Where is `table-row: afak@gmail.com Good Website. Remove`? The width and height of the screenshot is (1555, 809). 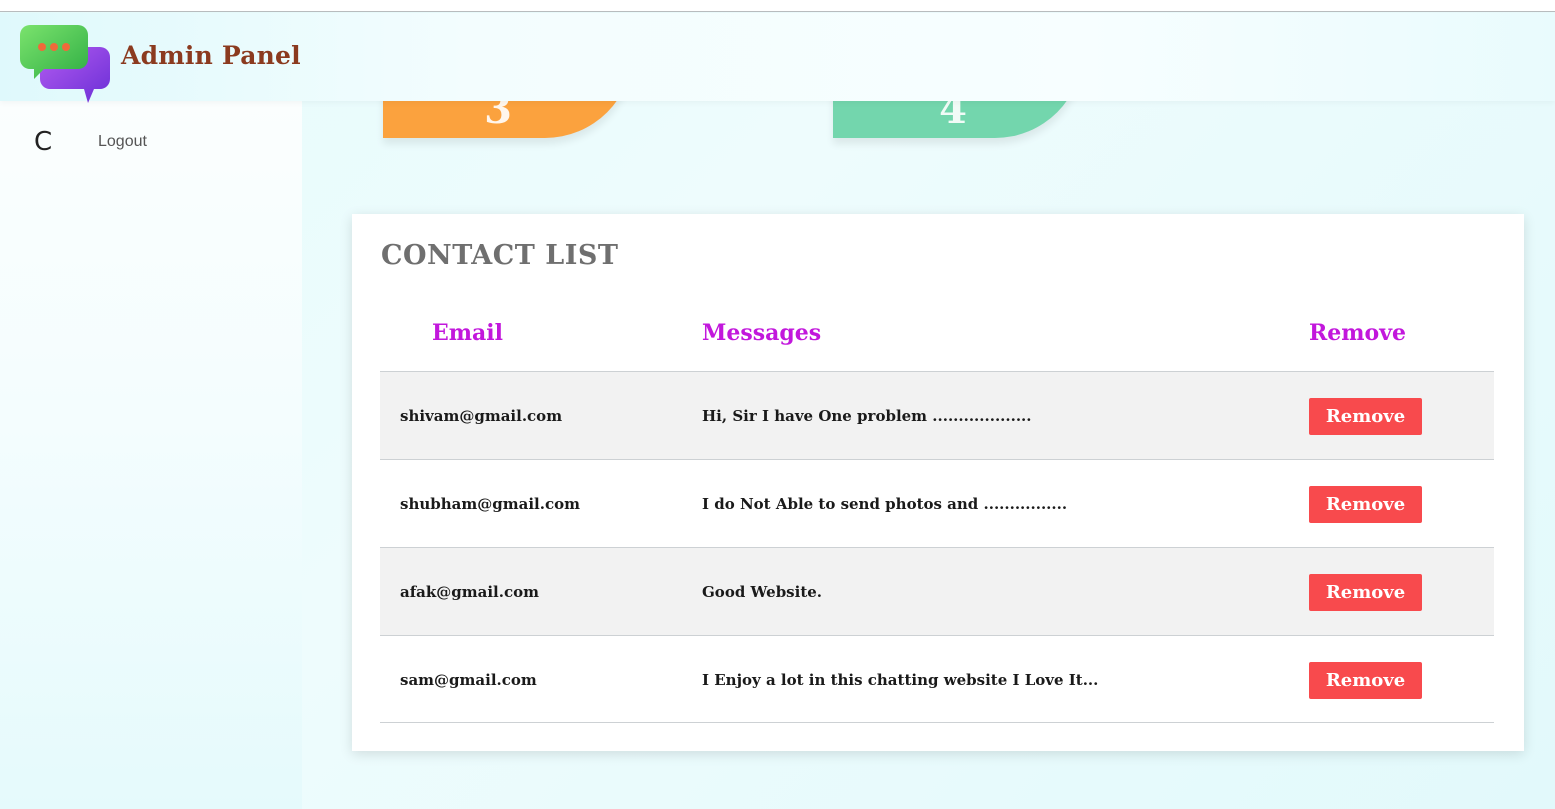
table-row: afak@gmail.com Good Website. Remove is located at coordinates (937, 591).